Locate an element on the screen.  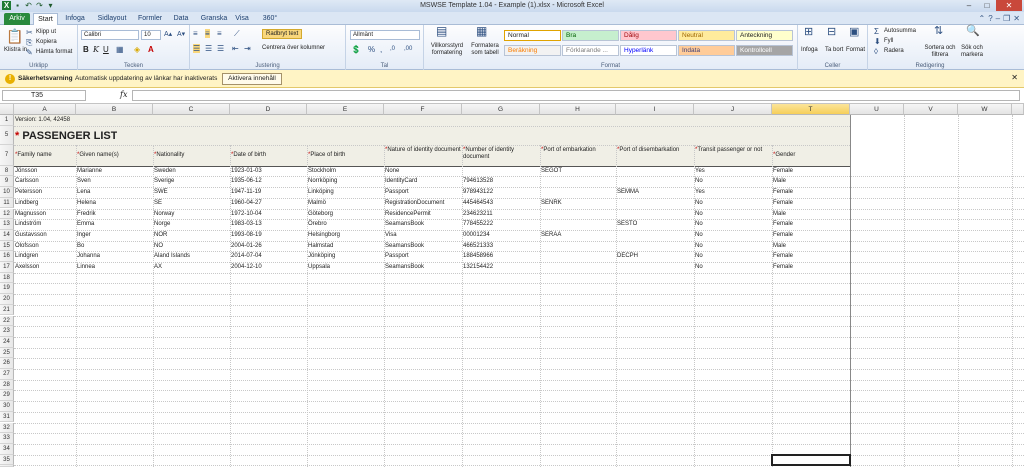
font-color-icon: A is located at coordinates (151, 49).